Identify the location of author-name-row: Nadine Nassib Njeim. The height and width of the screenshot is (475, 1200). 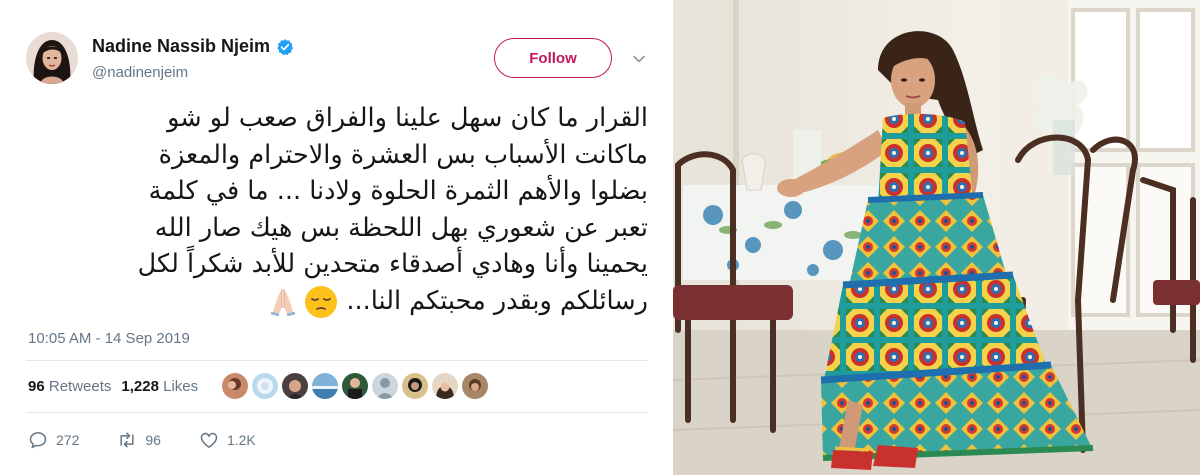
(193, 46).